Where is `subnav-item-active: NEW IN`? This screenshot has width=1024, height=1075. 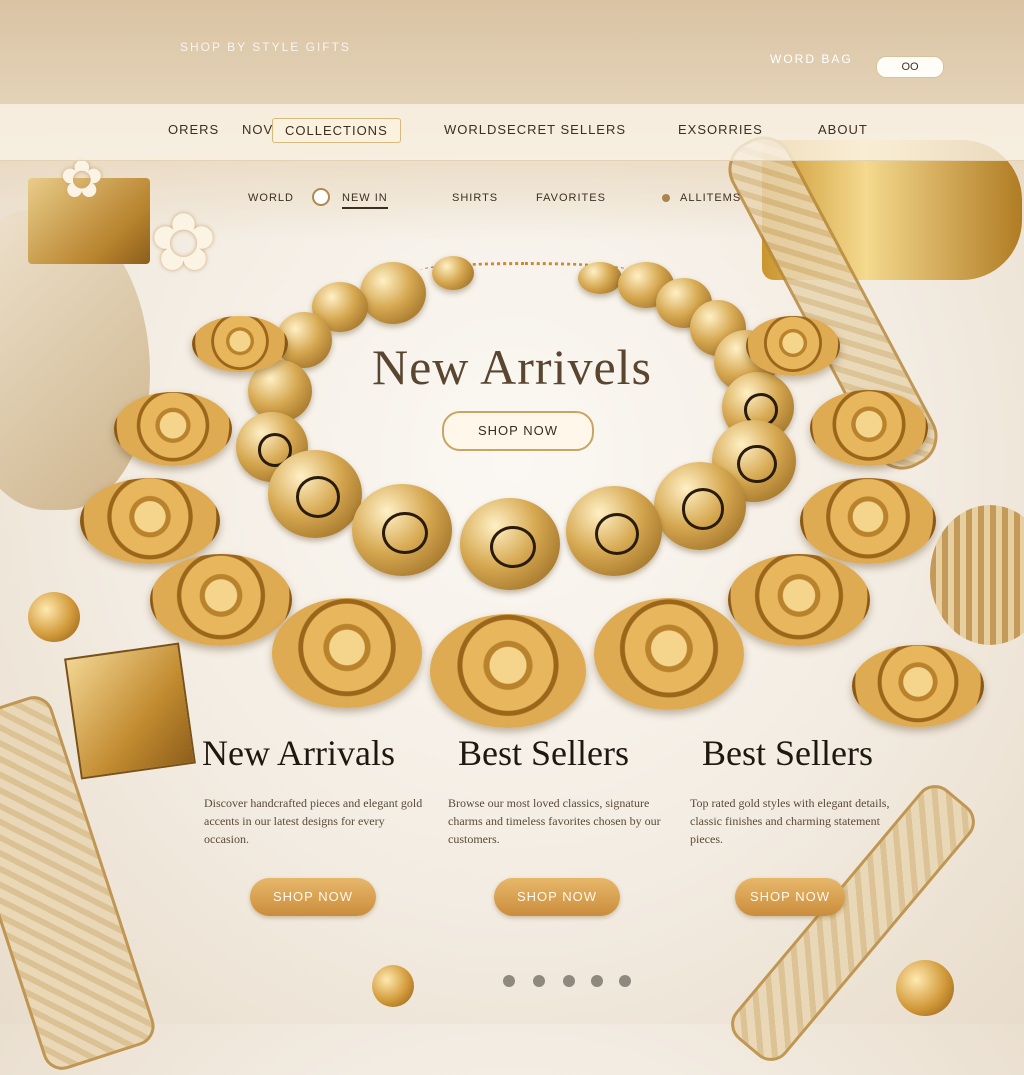 subnav-item-active: NEW IN is located at coordinates (365, 200).